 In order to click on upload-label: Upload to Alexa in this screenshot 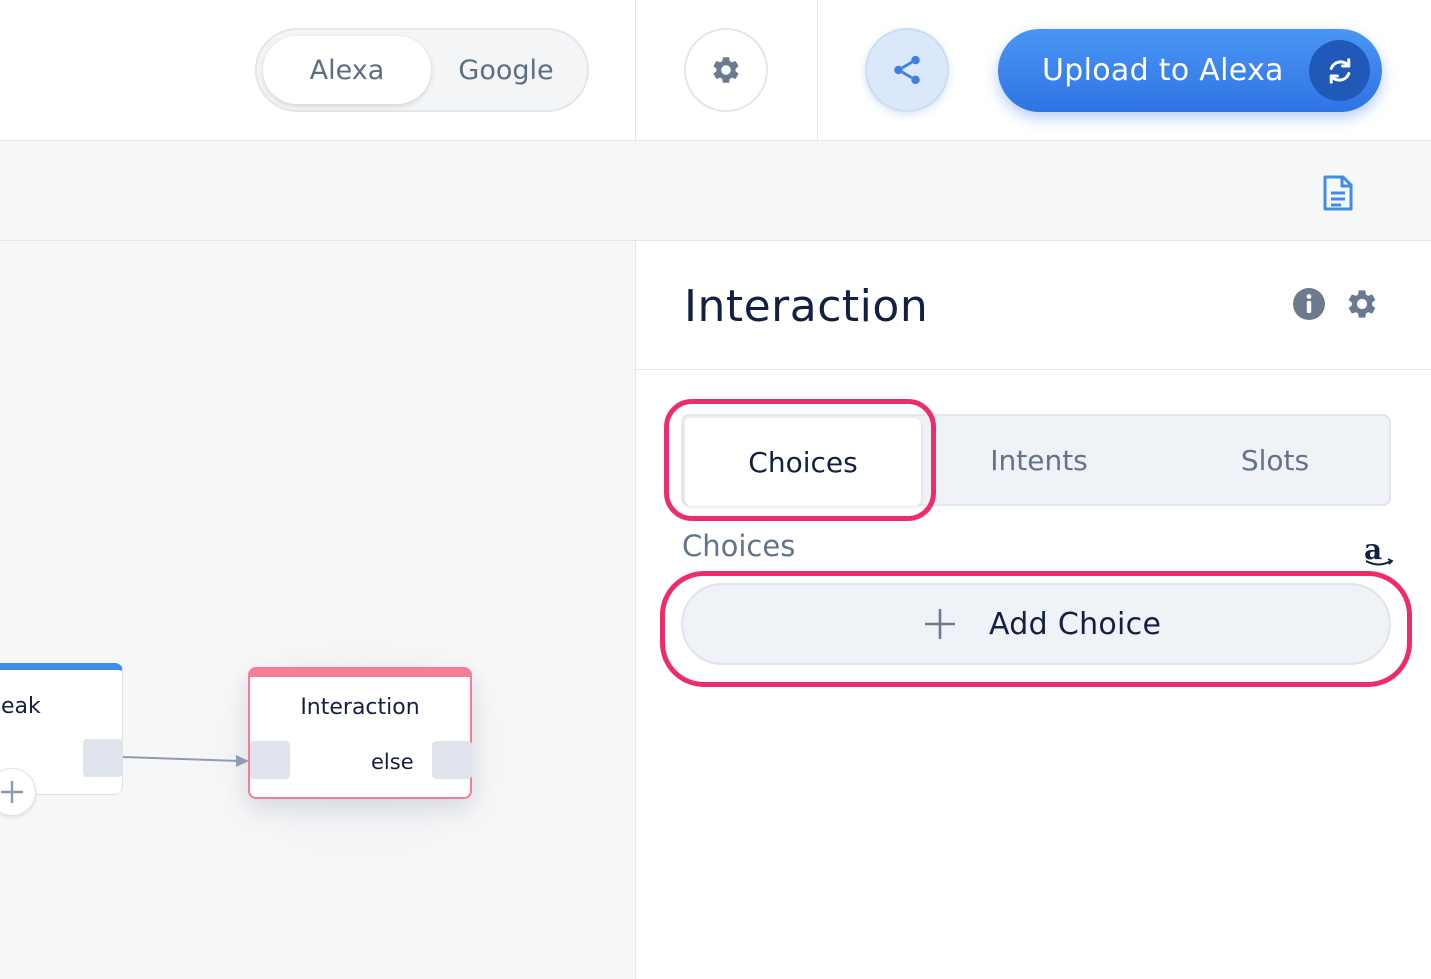, I will do `click(1163, 70)`.